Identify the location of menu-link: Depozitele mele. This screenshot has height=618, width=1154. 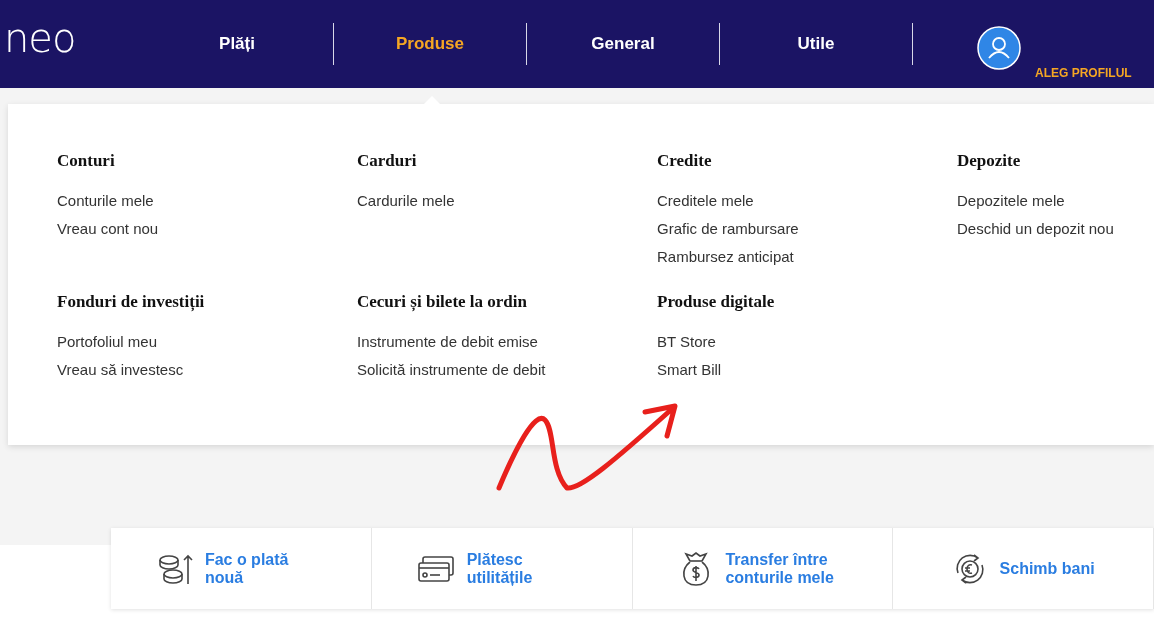
(1011, 201).